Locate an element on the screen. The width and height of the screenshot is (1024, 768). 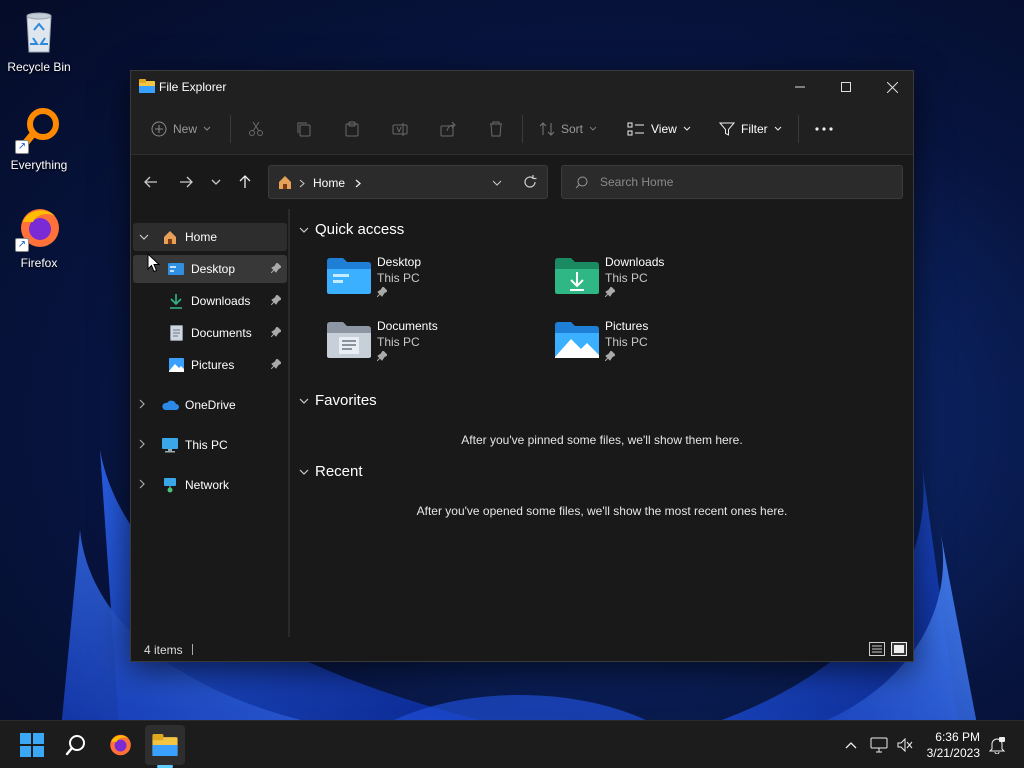
arrow-right-icon is located at coordinates (186, 182).